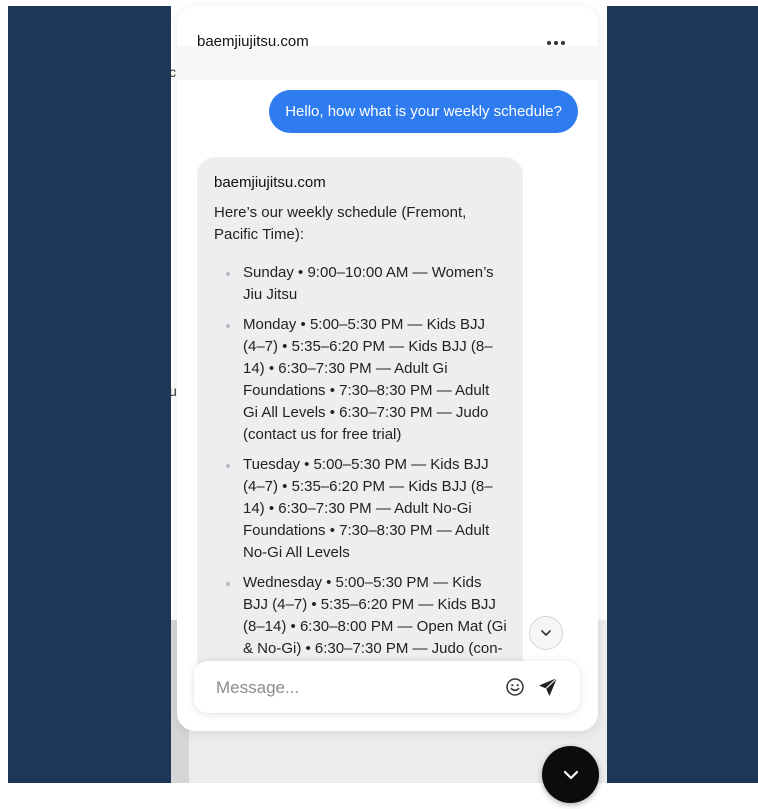  Describe the element at coordinates (549, 43) in the screenshot. I see `more-horizontal-icon` at that location.